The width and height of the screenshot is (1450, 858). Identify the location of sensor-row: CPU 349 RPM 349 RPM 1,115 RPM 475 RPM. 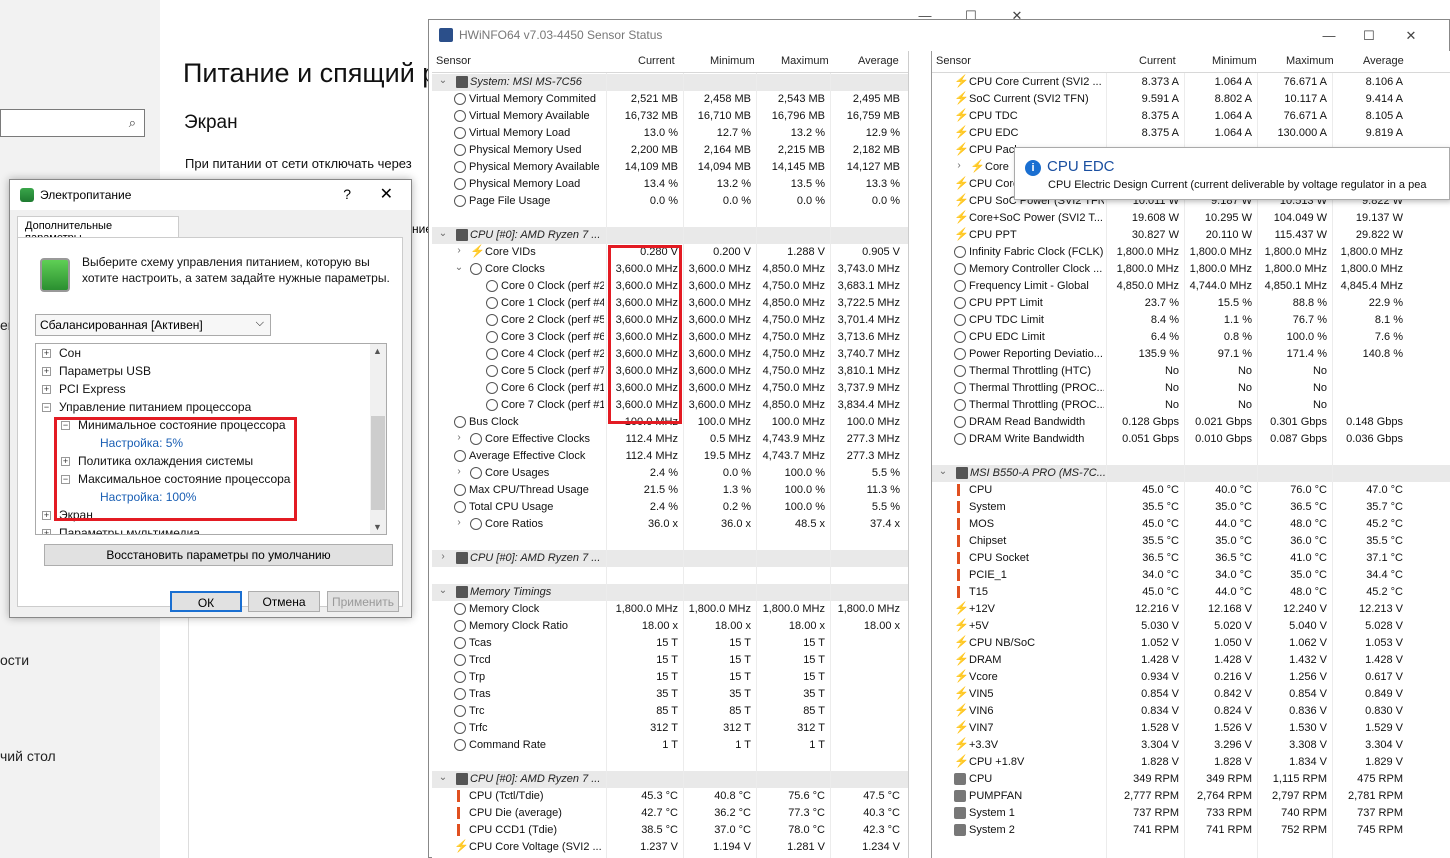
(1191, 779).